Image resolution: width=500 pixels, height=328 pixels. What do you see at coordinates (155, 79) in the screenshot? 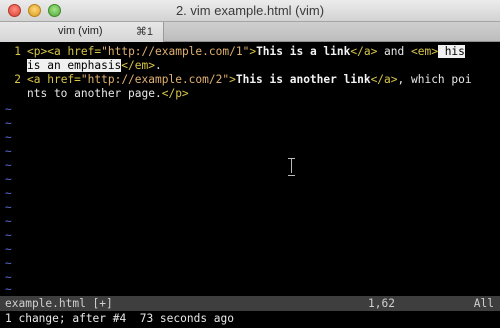
I see `href-url: "http://example.com/2"` at bounding box center [155, 79].